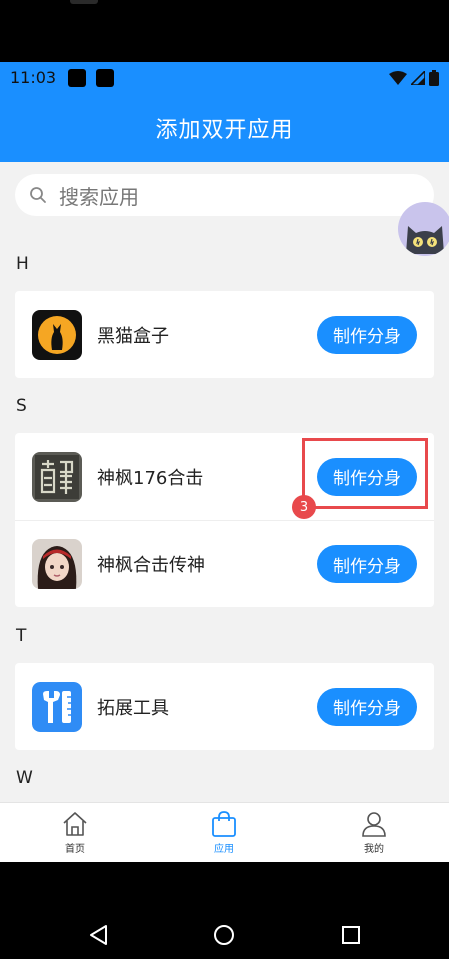 This screenshot has height=959, width=449. I want to click on page-title: 添加双开应用, so click(224, 130).